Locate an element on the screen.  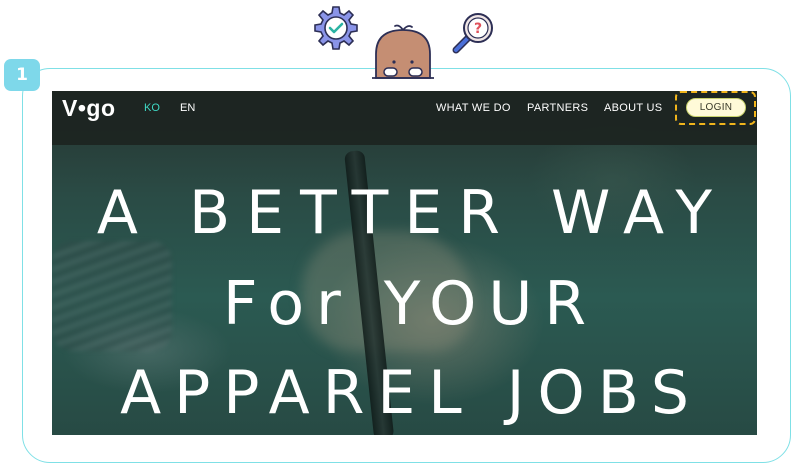
nav-link-partners: PARTNERS is located at coordinates (557, 108).